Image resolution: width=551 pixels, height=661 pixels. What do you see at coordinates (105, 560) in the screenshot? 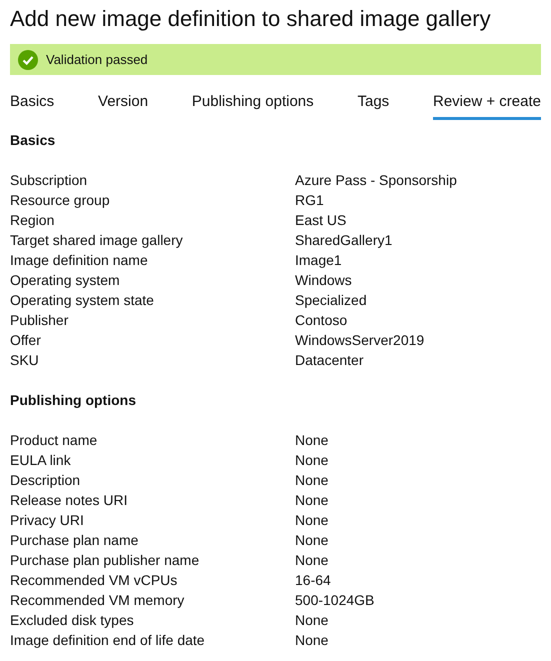
I see `field-label: Purchase plan publisher name` at bounding box center [105, 560].